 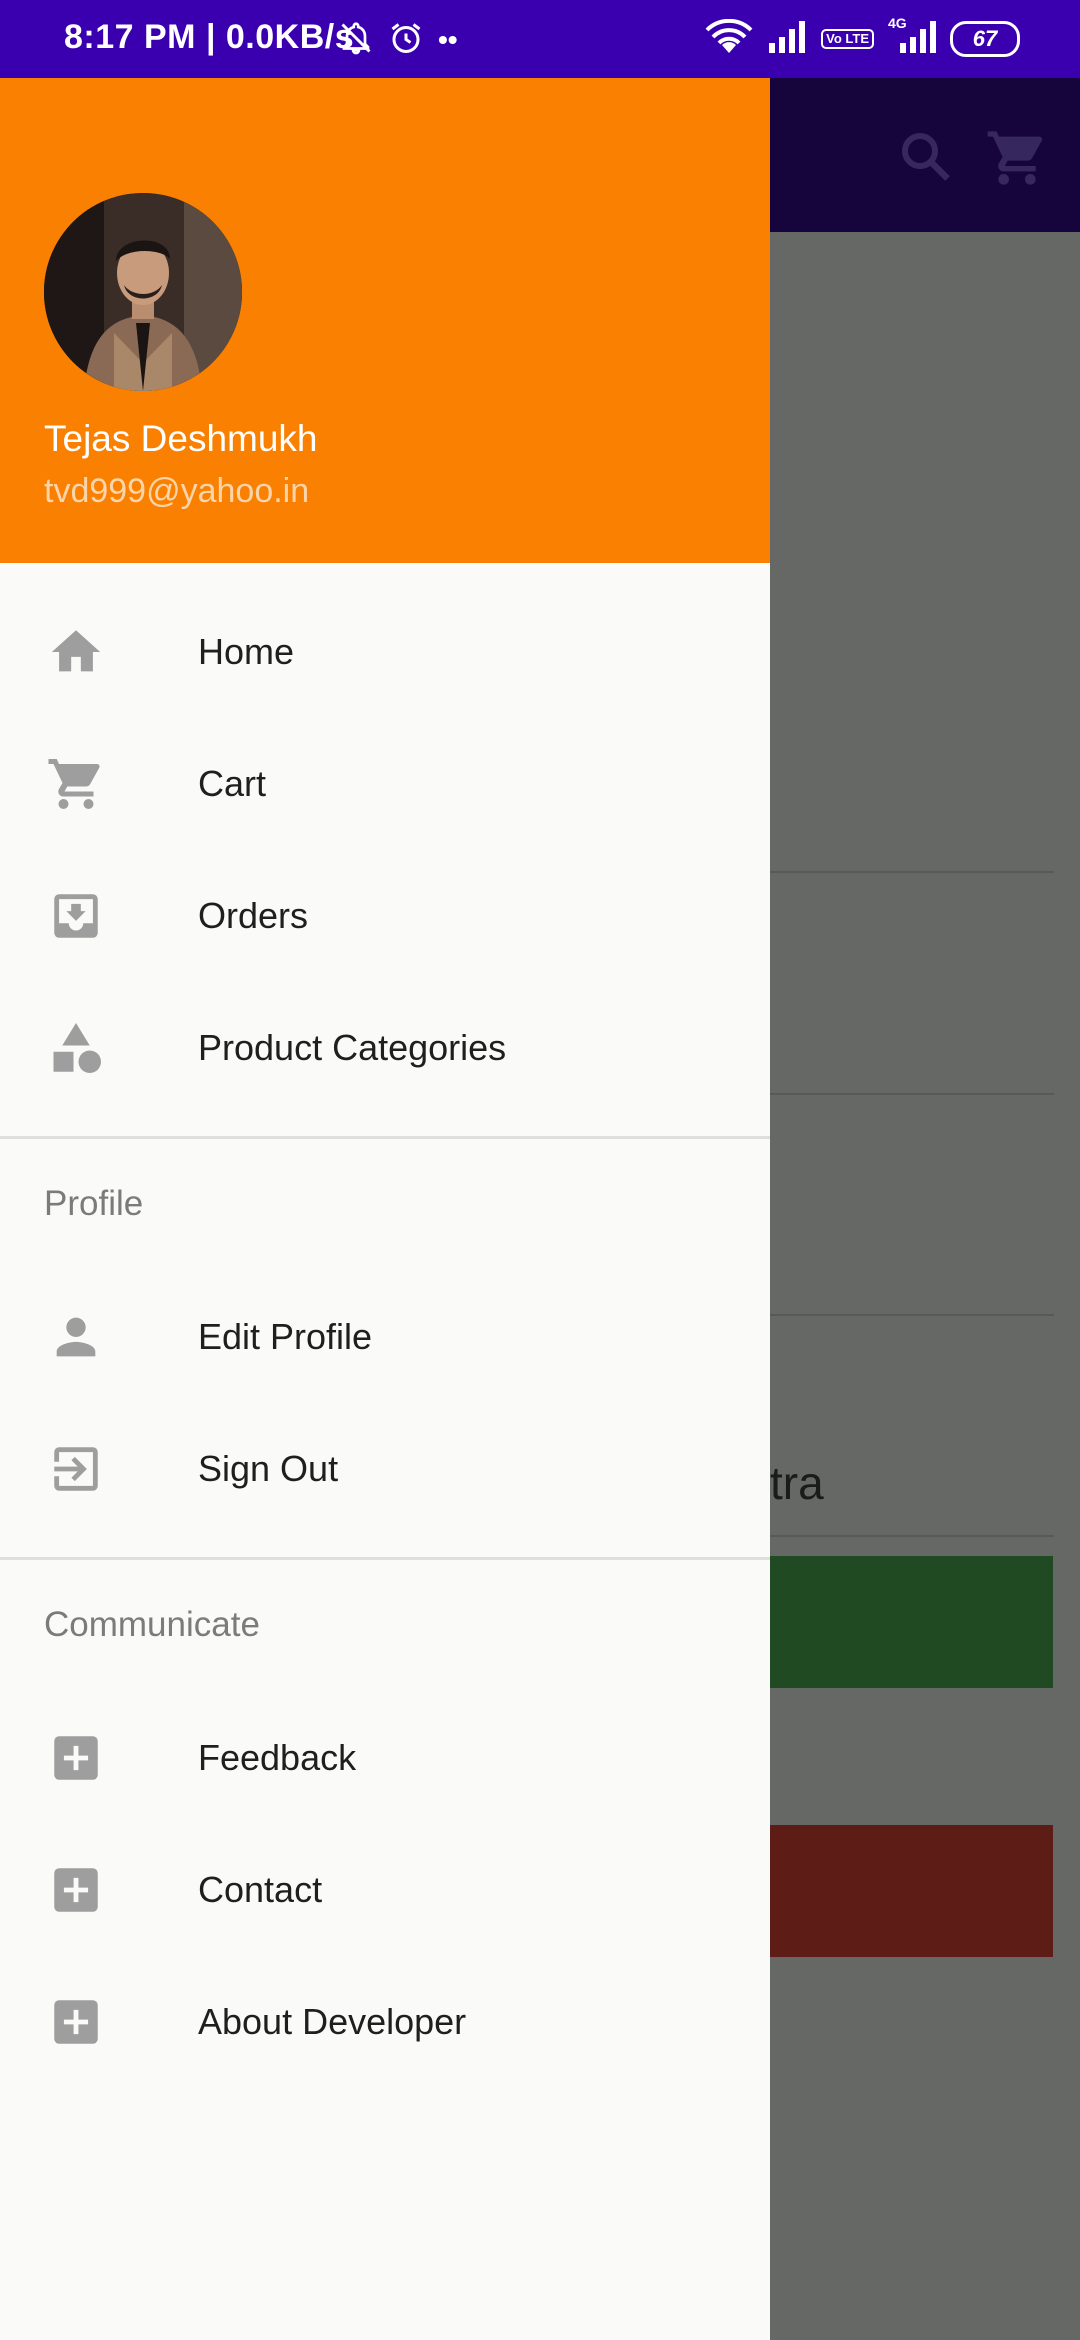 I want to click on more-notifications-icon: ••, so click(x=448, y=39).